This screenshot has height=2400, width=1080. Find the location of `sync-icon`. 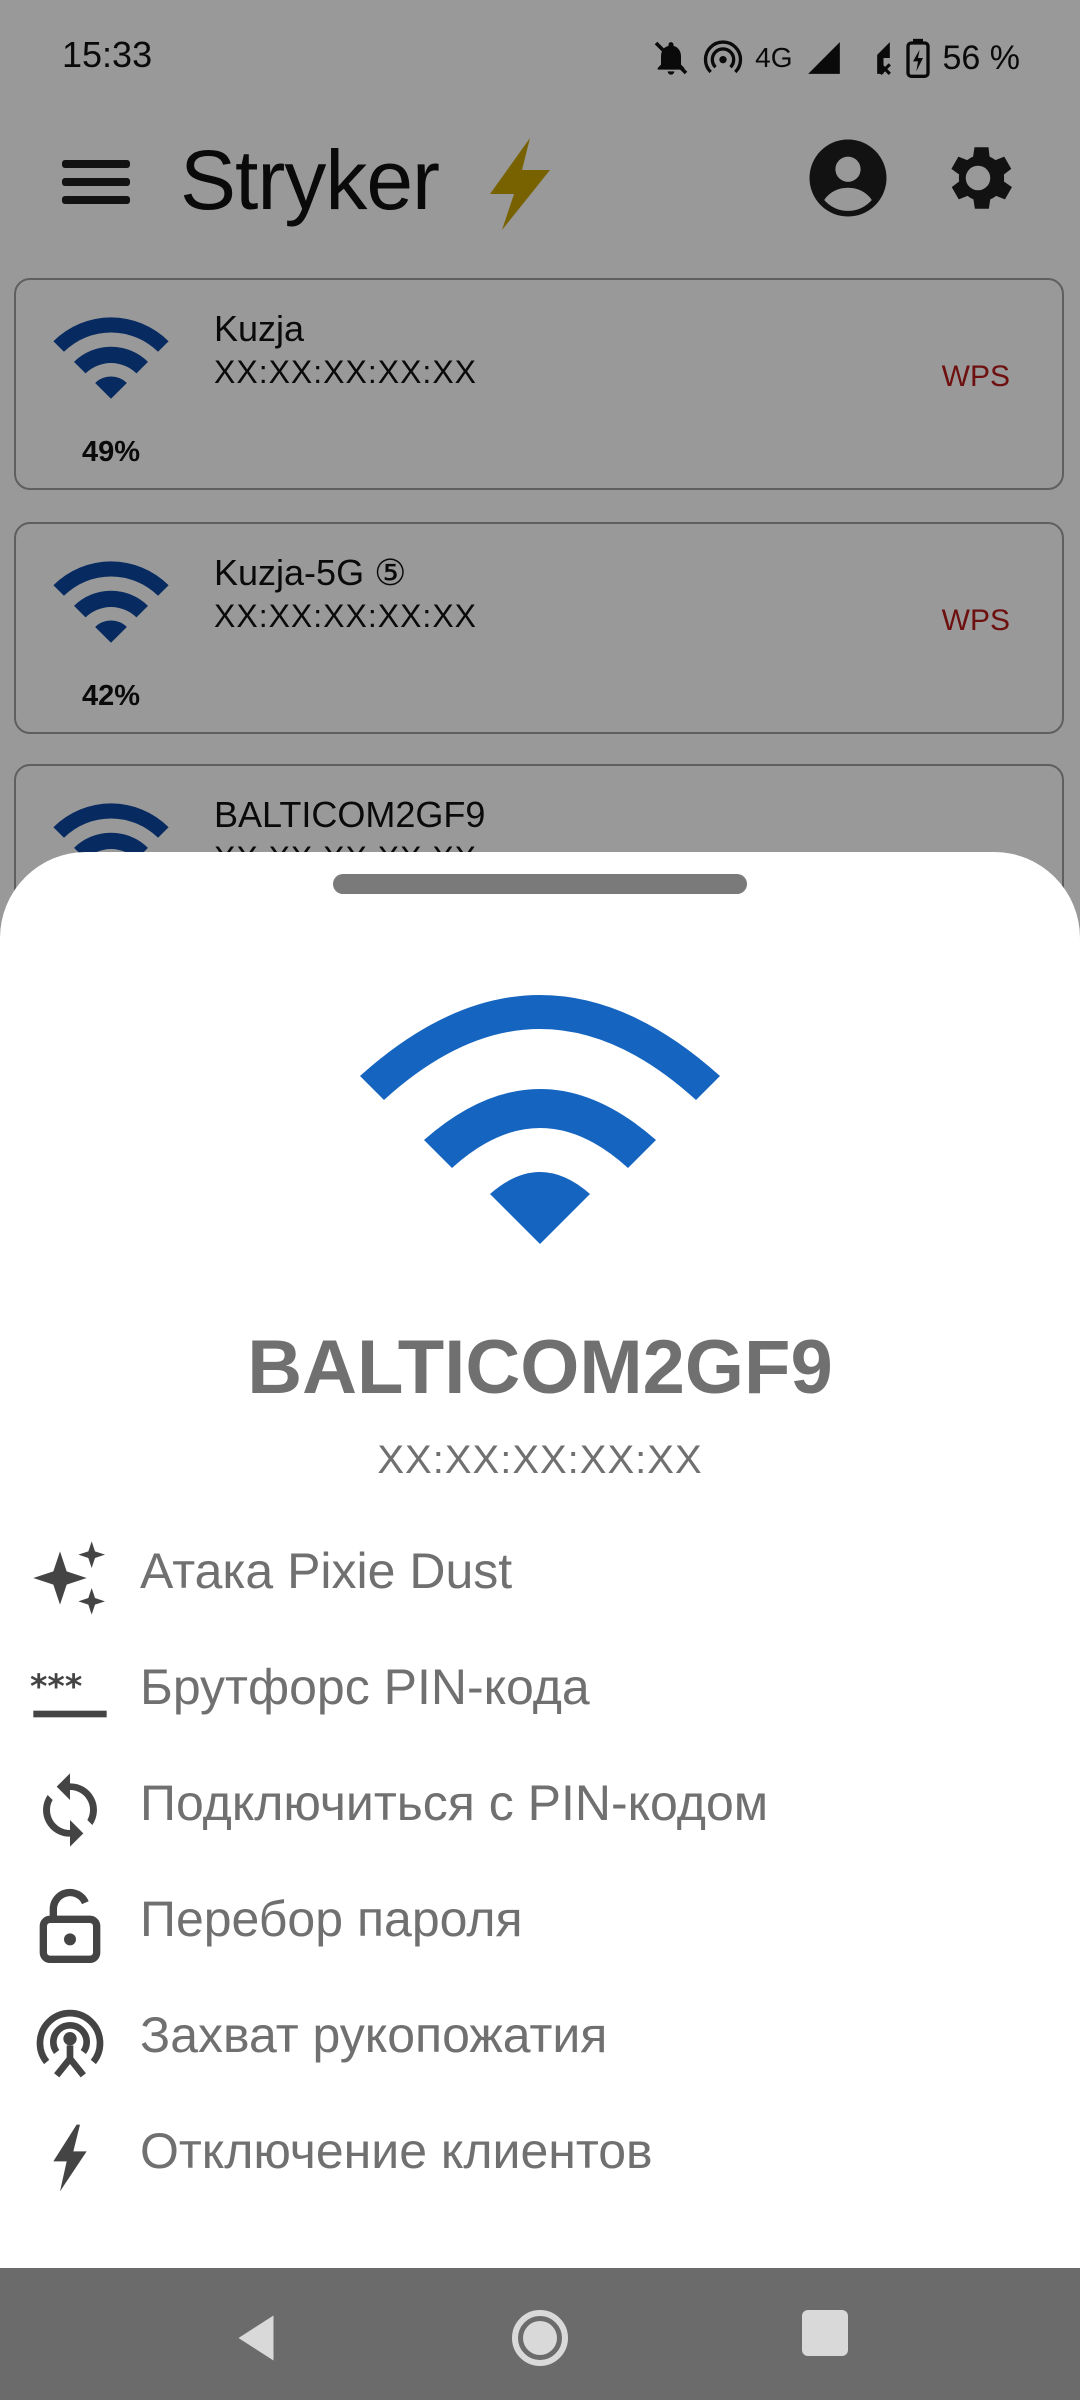

sync-icon is located at coordinates (70, 1810).